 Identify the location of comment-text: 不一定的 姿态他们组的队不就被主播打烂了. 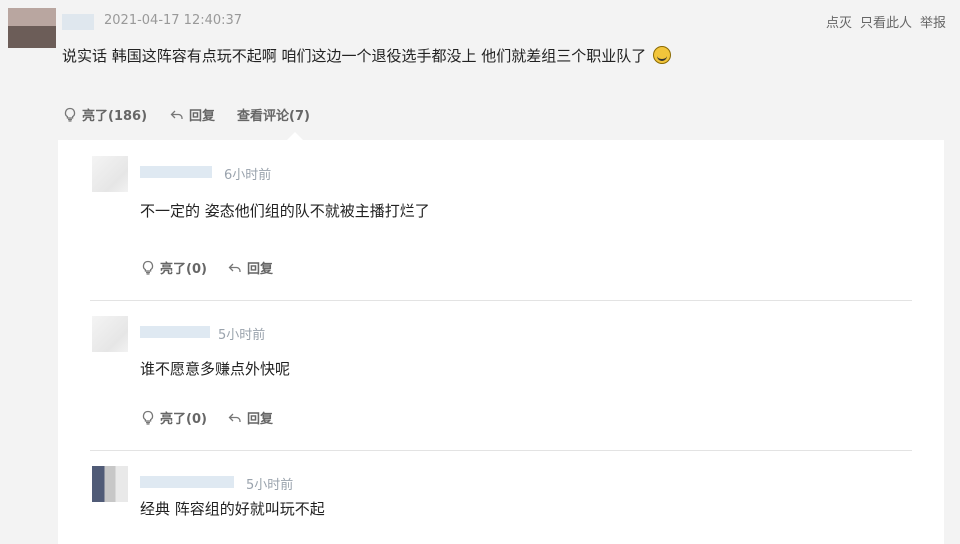
(285, 211).